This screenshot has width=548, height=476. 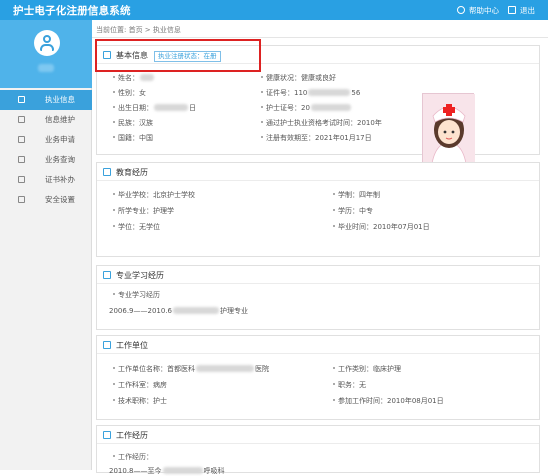 What do you see at coordinates (367, 369) in the screenshot?
I see `unit-type-field: 工作类别：临床护理` at bounding box center [367, 369].